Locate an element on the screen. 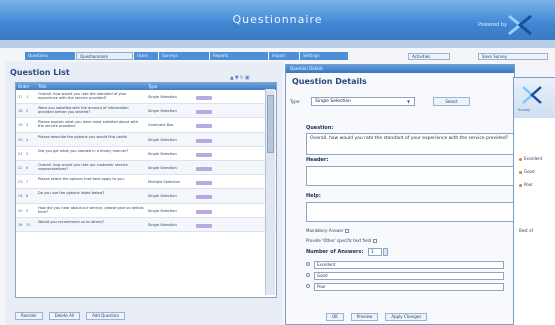 The image size is (555, 325). reorder-button: Reorder is located at coordinates (29, 316).